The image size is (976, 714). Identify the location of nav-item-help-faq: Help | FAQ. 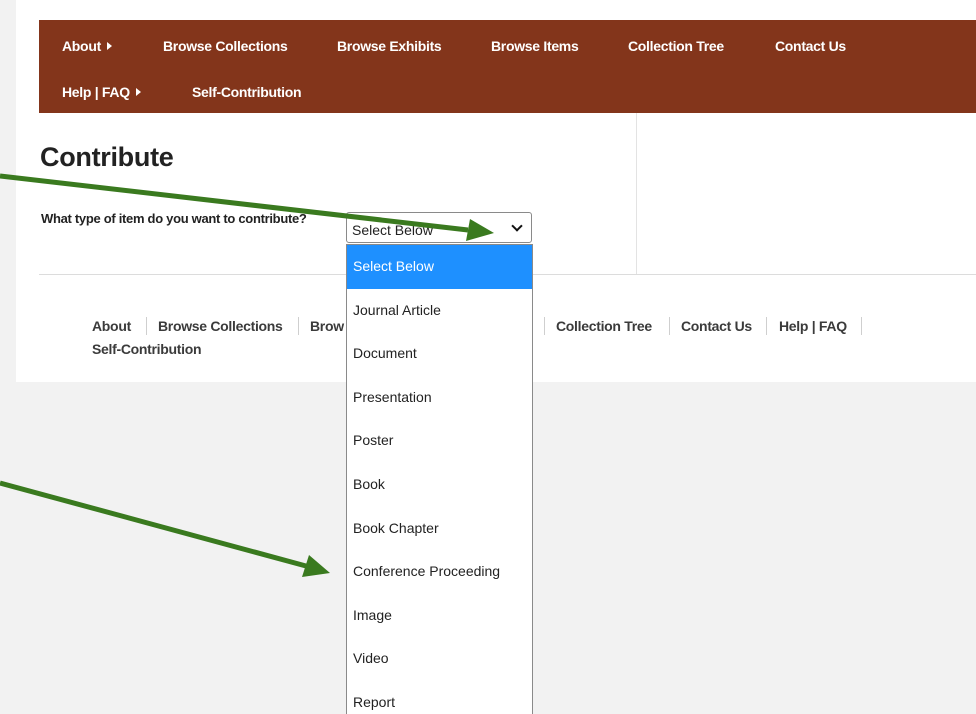
(101, 92).